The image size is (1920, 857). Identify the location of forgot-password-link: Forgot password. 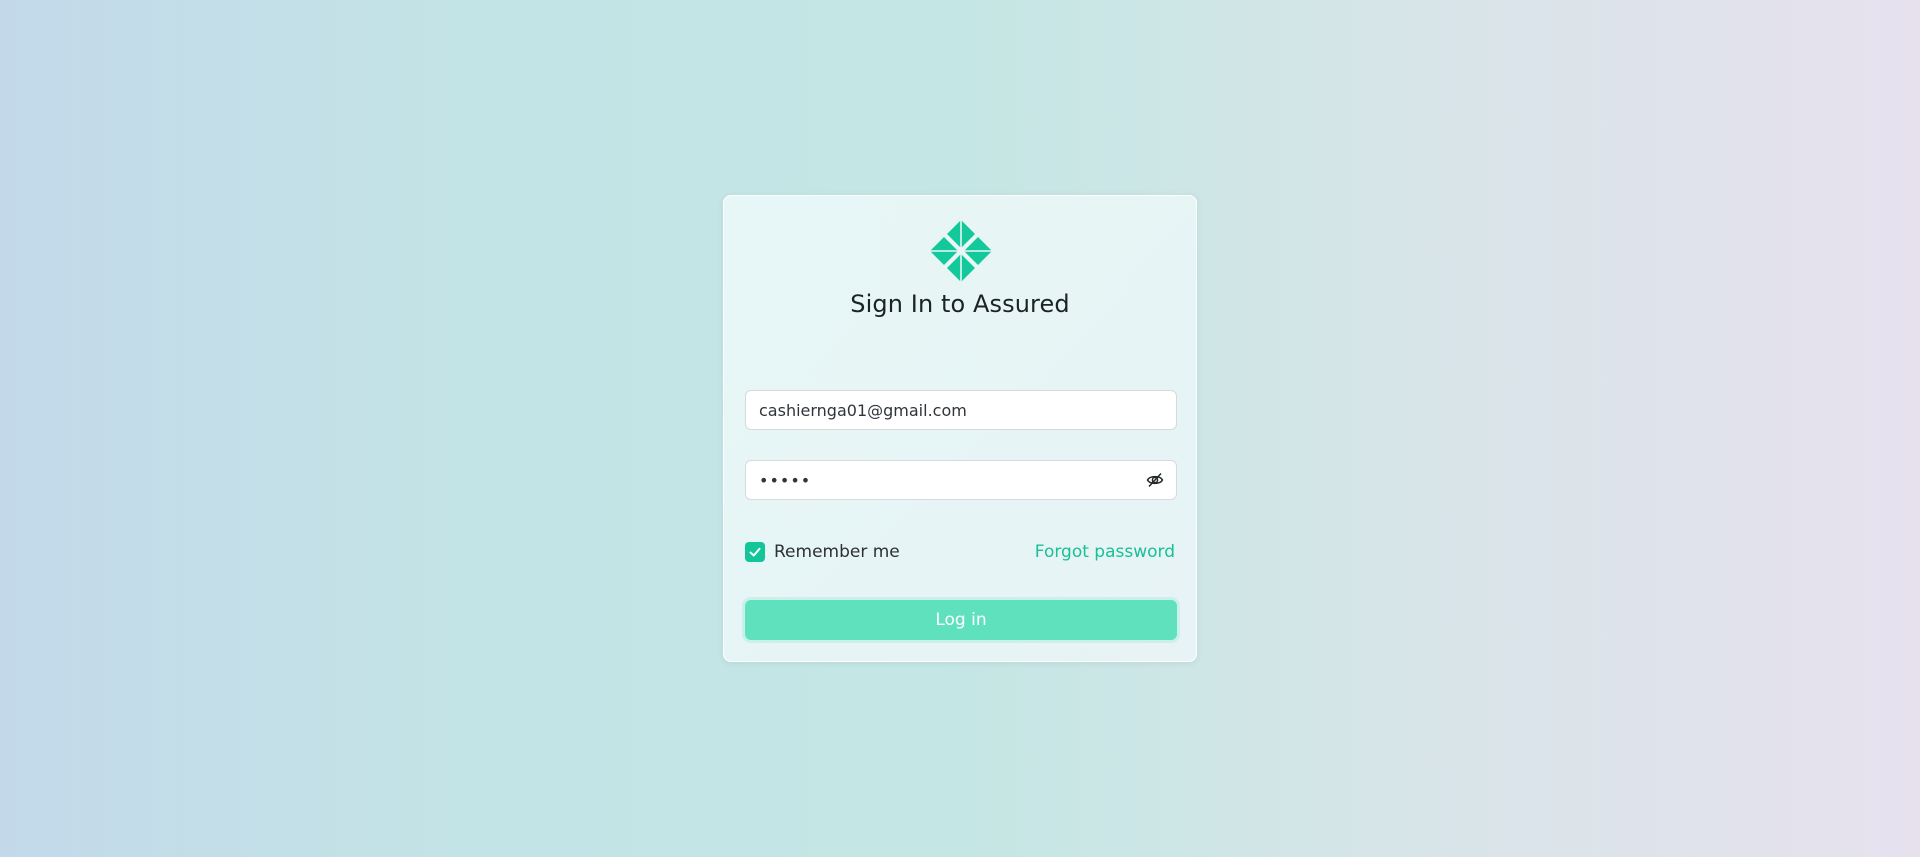
(1105, 552).